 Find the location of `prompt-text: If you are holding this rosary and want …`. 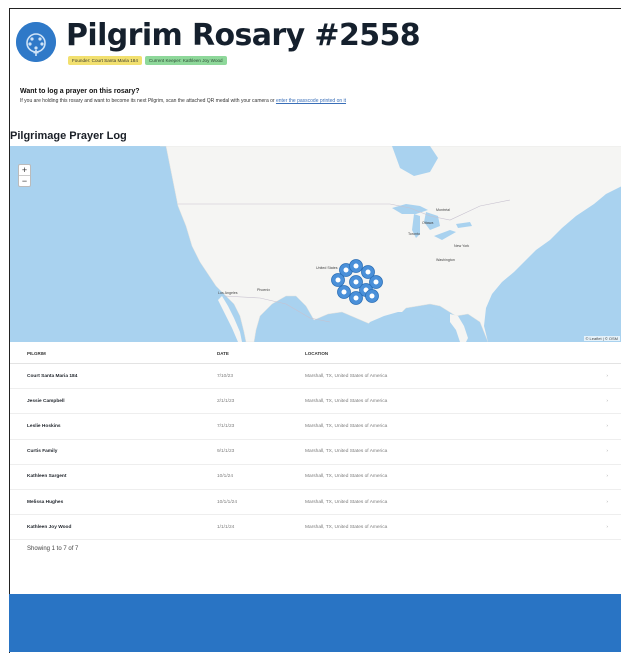

prompt-text: If you are holding this rosary and want … is located at coordinates (310, 101).